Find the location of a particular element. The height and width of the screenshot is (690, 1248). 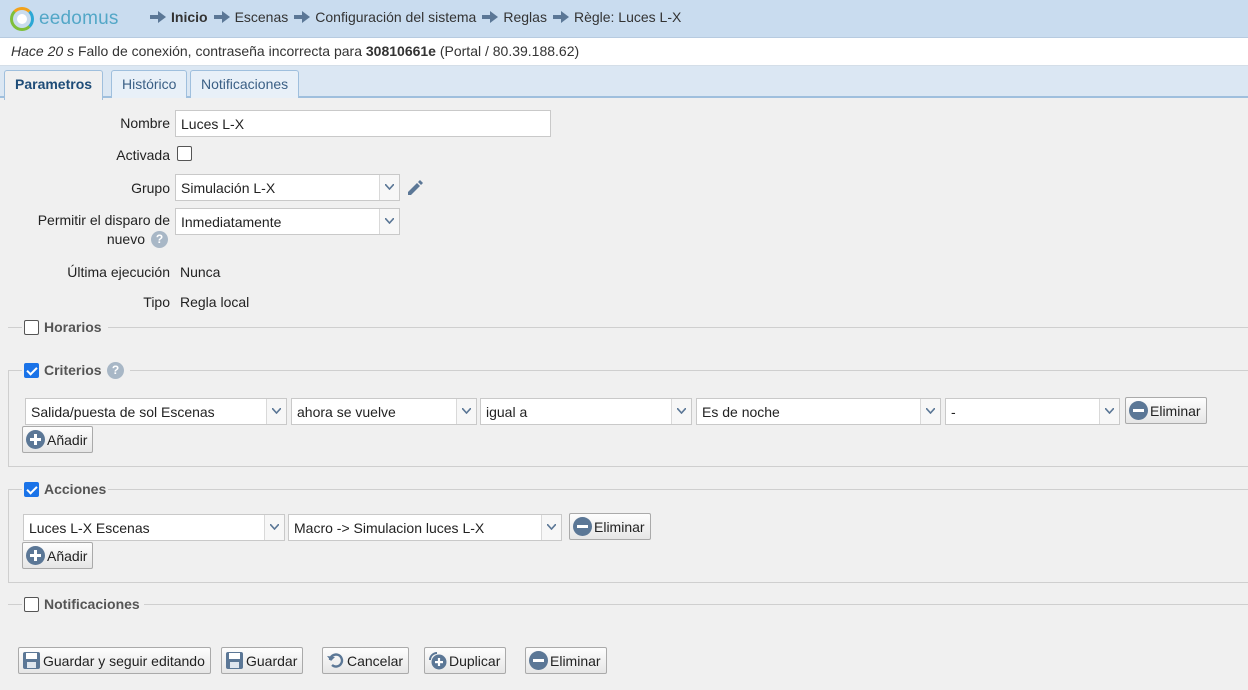

help-icon: ? is located at coordinates (159, 239).